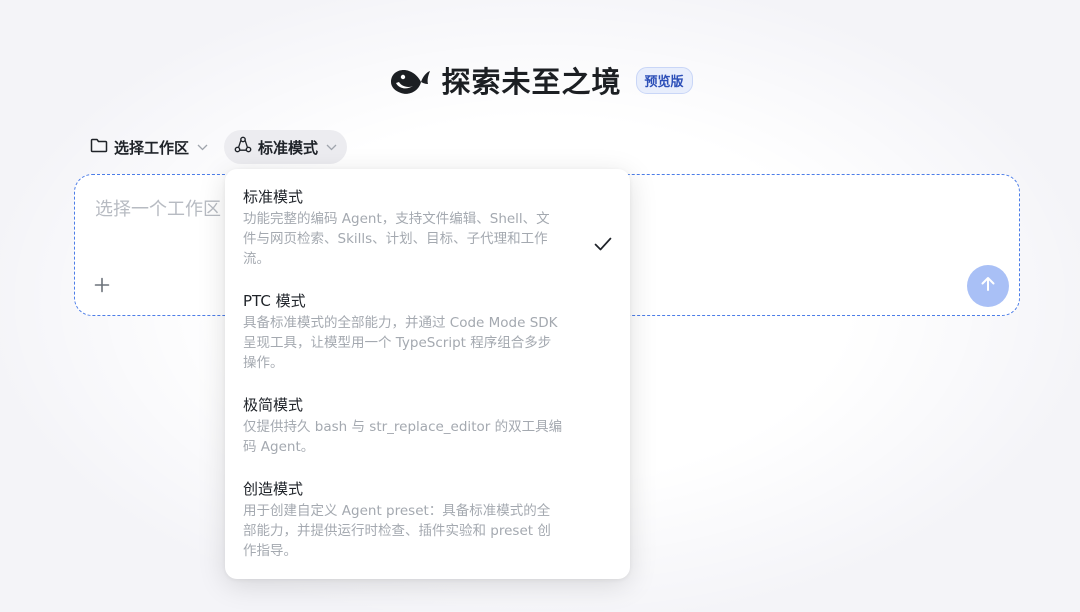  I want to click on hero-header: 探索未至之境 预览版, so click(540, 80).